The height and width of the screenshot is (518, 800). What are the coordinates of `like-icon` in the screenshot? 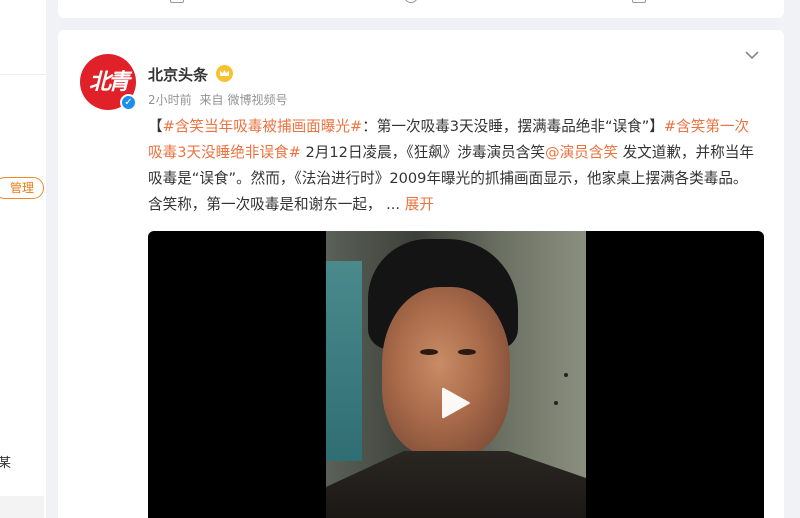 It's located at (639, 1).